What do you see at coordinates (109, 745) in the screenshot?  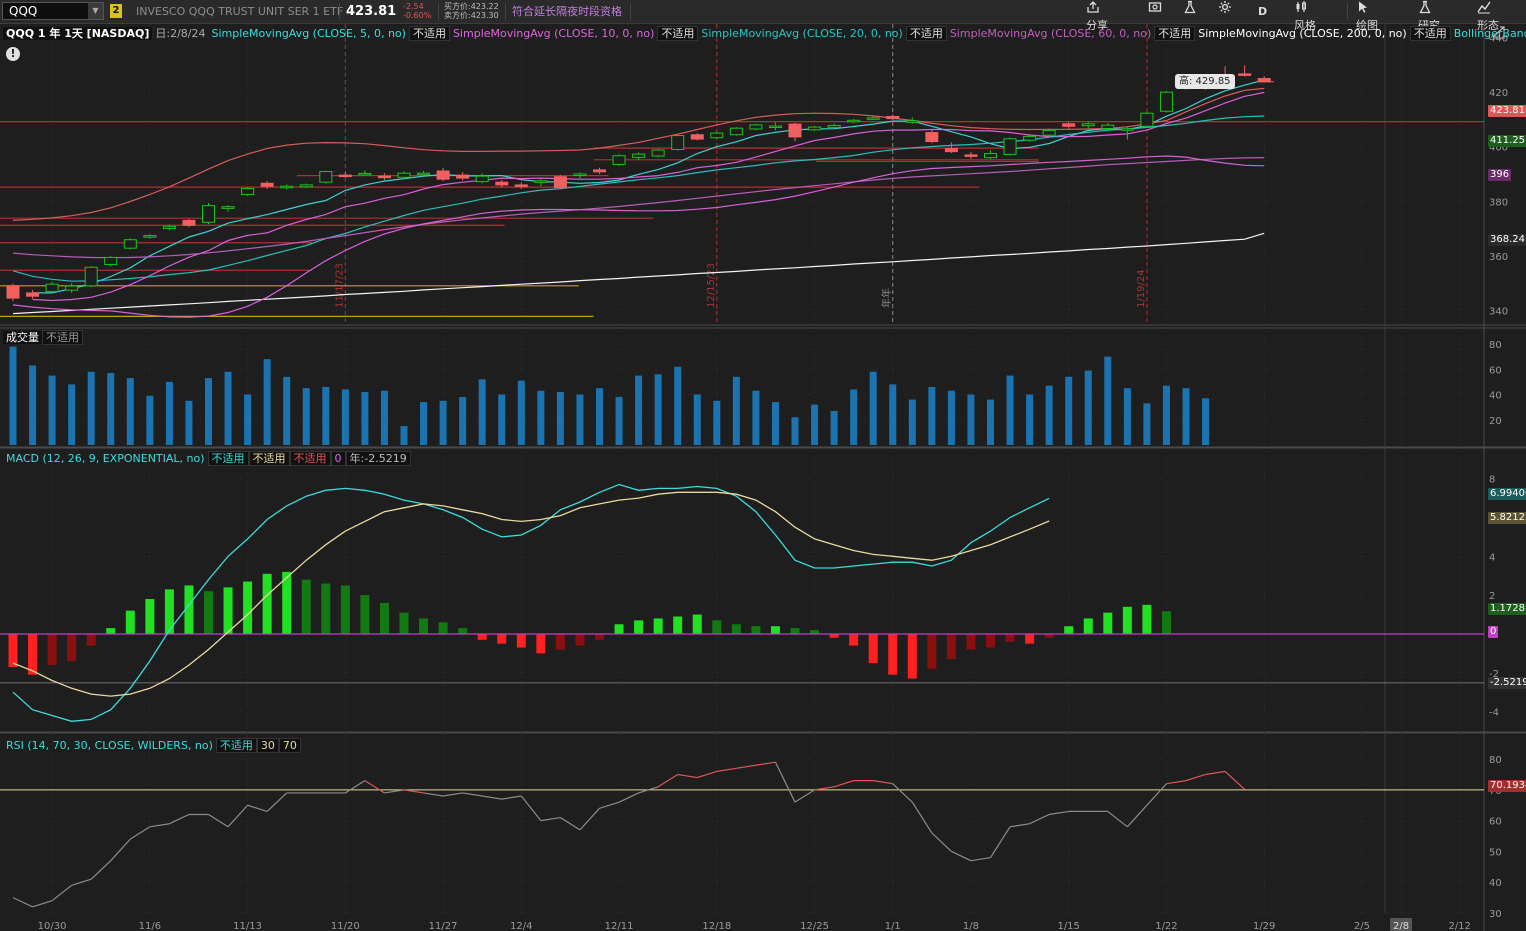 I see `rsi-title: RSI (14, 70, 30, CLOSE, WILDERS, no)` at bounding box center [109, 745].